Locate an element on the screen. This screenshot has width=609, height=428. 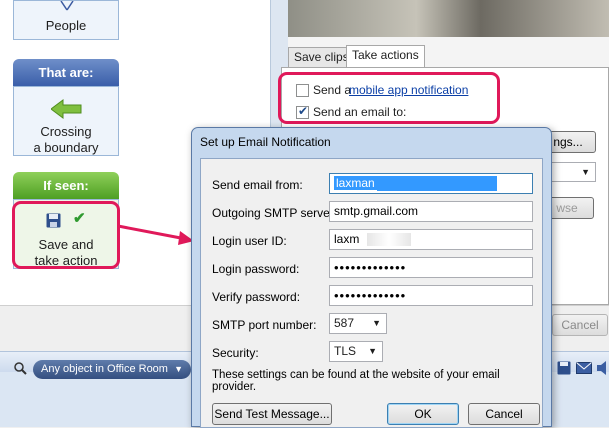
smtp-server-label: Outgoing SMTP server: is located at coordinates (275, 213).